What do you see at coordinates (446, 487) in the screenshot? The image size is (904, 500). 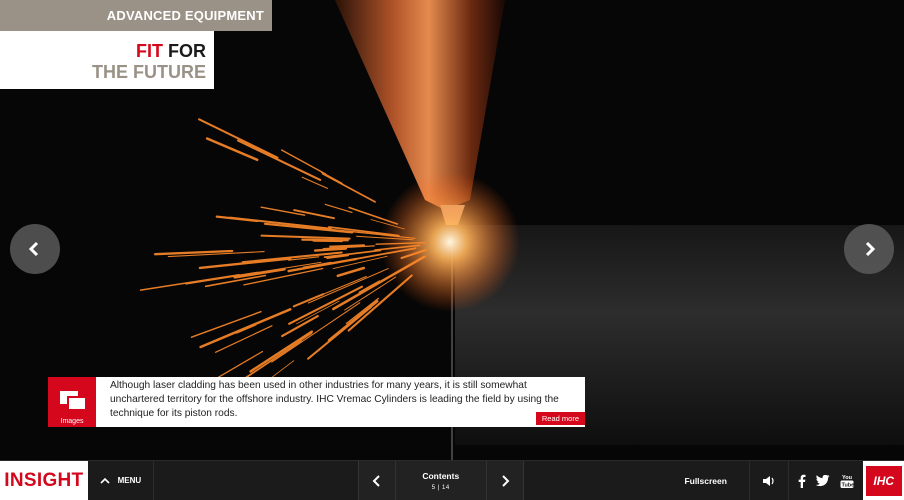 I see `page-total: 14` at bounding box center [446, 487].